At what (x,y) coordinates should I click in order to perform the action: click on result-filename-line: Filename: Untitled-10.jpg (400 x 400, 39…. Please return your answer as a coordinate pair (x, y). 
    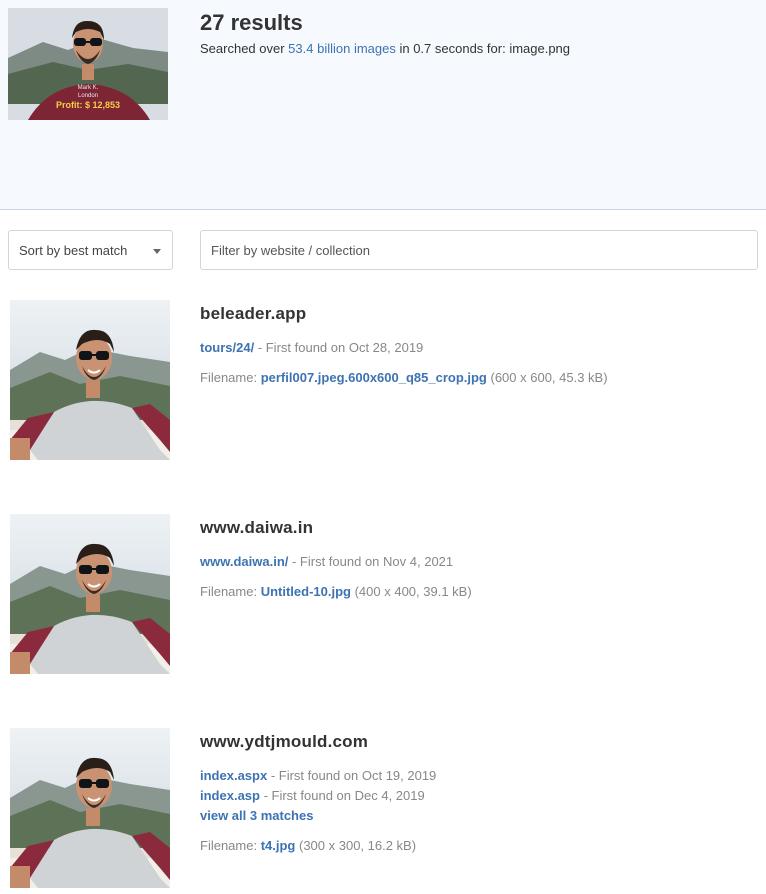
    Looking at the image, I should click on (336, 592).